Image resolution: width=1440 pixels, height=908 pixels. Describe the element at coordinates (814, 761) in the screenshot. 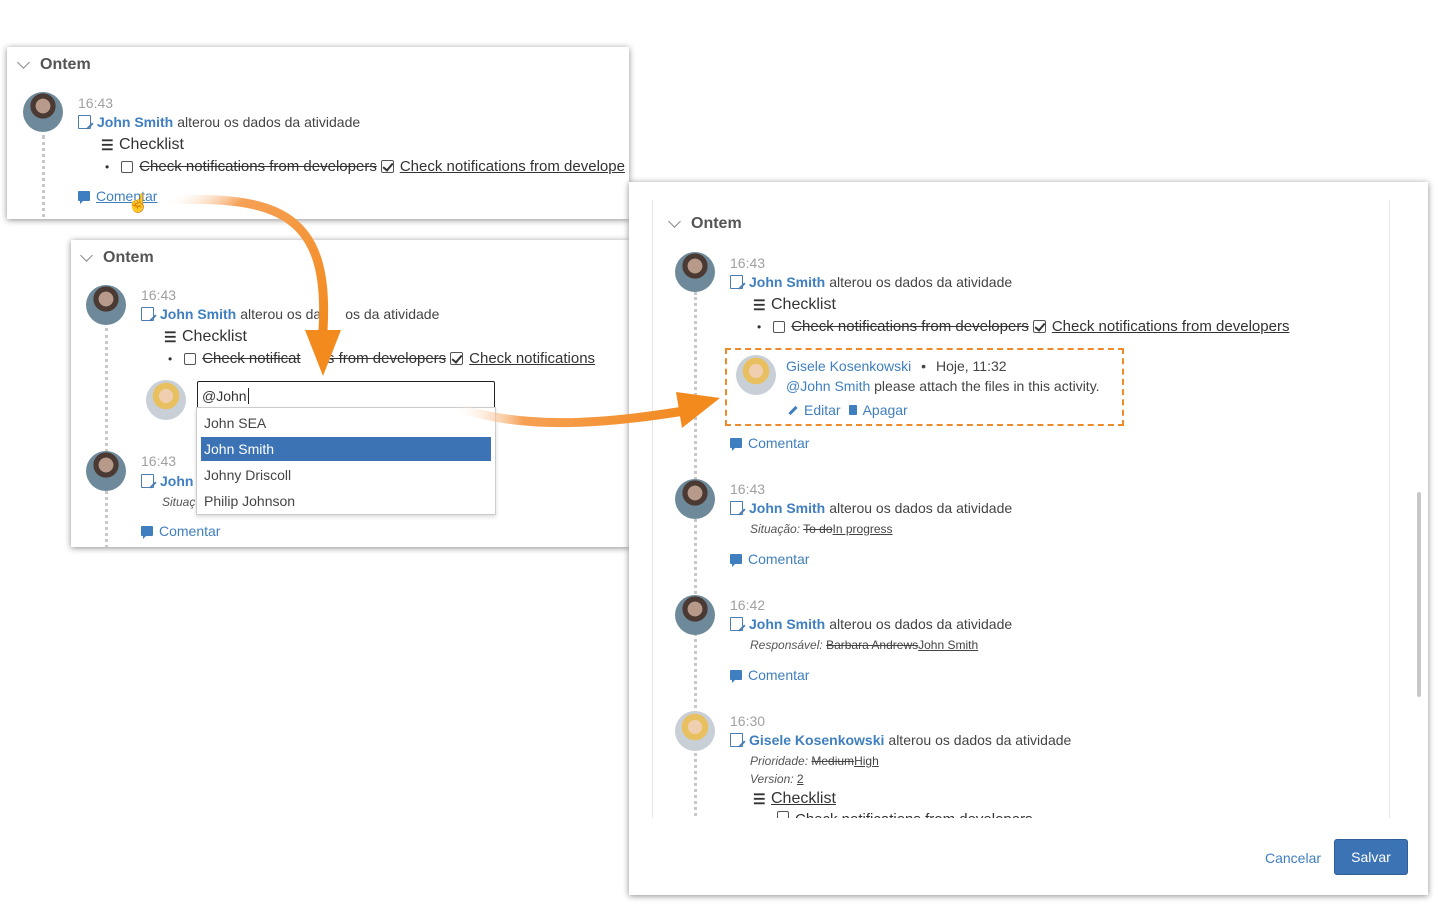

I see `field-change: Prioridade: MediumHigh` at that location.